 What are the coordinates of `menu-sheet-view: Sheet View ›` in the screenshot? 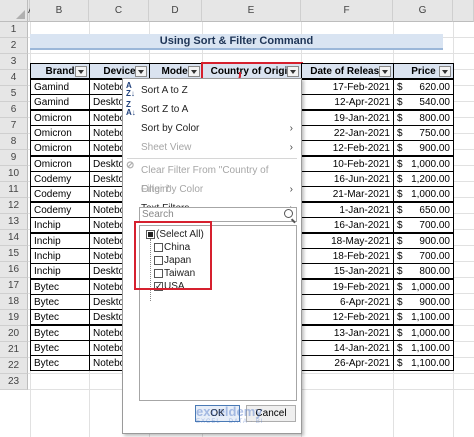 It's located at (212, 147).